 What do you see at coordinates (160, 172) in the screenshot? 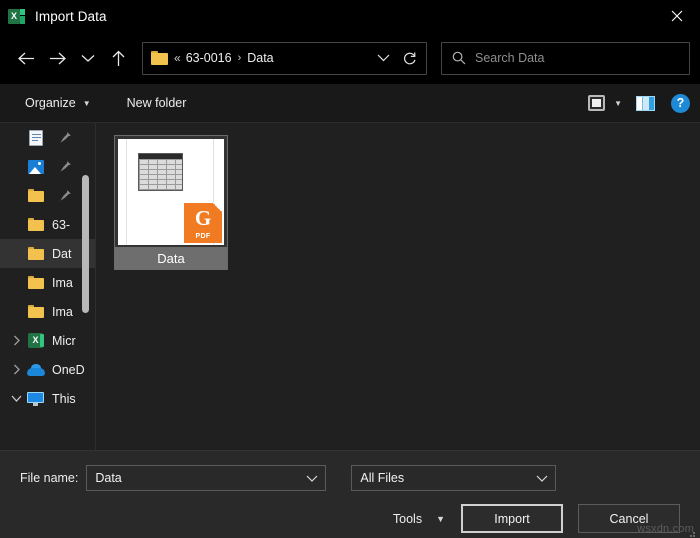
I see `thumbnail-table-preview` at bounding box center [160, 172].